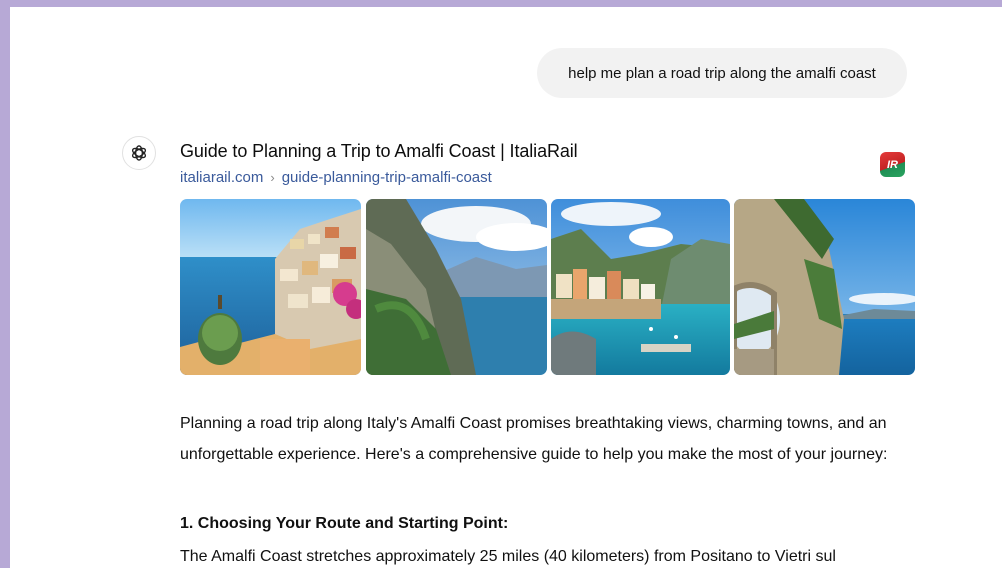 The width and height of the screenshot is (1002, 568). I want to click on positano-coast-photo, so click(270, 287).